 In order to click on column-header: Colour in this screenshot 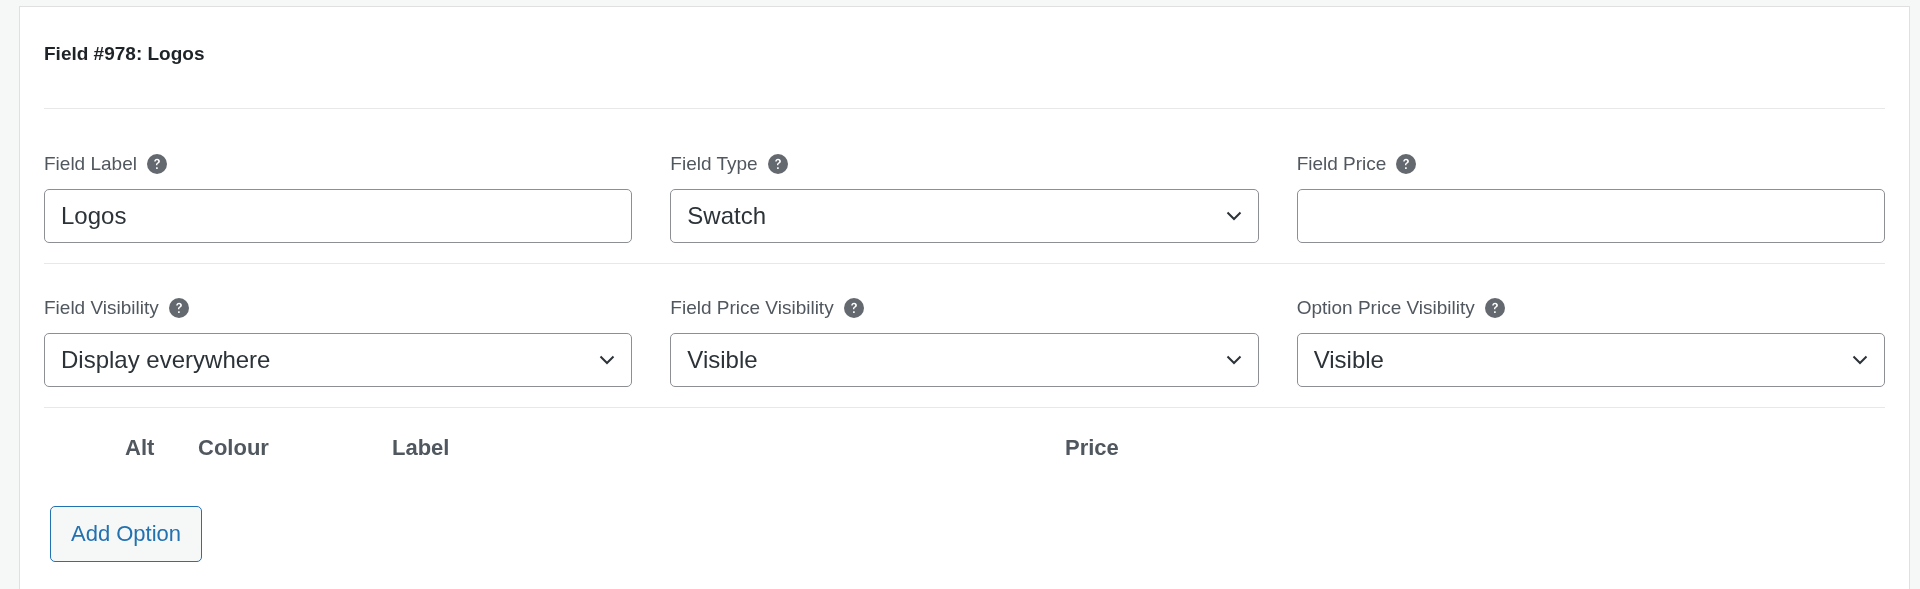, I will do `click(233, 448)`.